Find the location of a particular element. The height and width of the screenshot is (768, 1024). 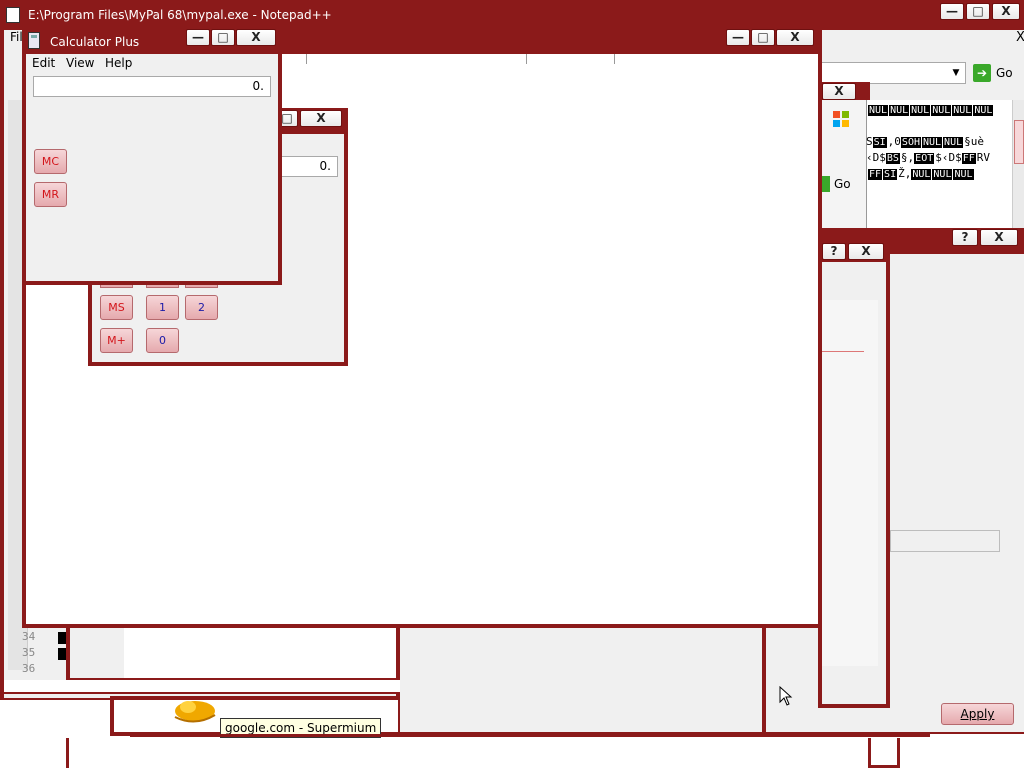

line-number-35: 35 is located at coordinates (29, 652).